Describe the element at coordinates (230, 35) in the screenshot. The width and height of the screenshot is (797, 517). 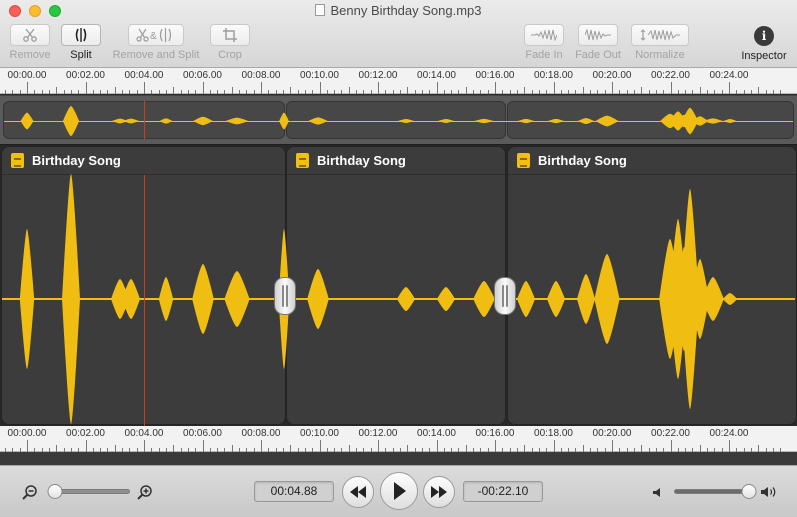
I see `crop-icon` at that location.